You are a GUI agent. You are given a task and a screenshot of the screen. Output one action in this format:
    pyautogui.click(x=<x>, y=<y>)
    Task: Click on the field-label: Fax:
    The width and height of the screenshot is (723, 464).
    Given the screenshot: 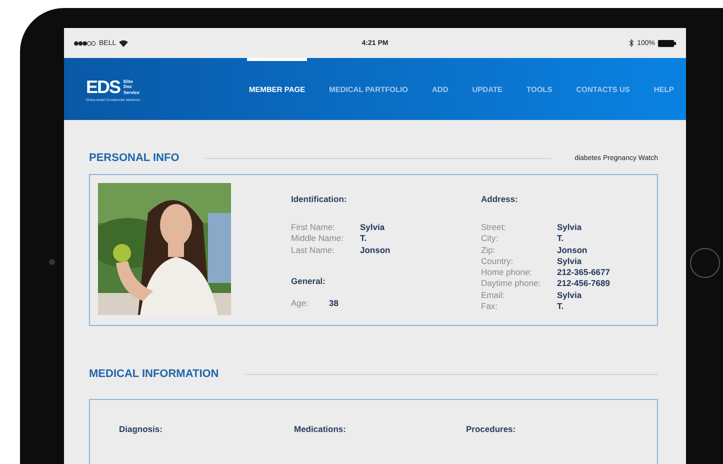 What is the action you would take?
    pyautogui.click(x=490, y=306)
    